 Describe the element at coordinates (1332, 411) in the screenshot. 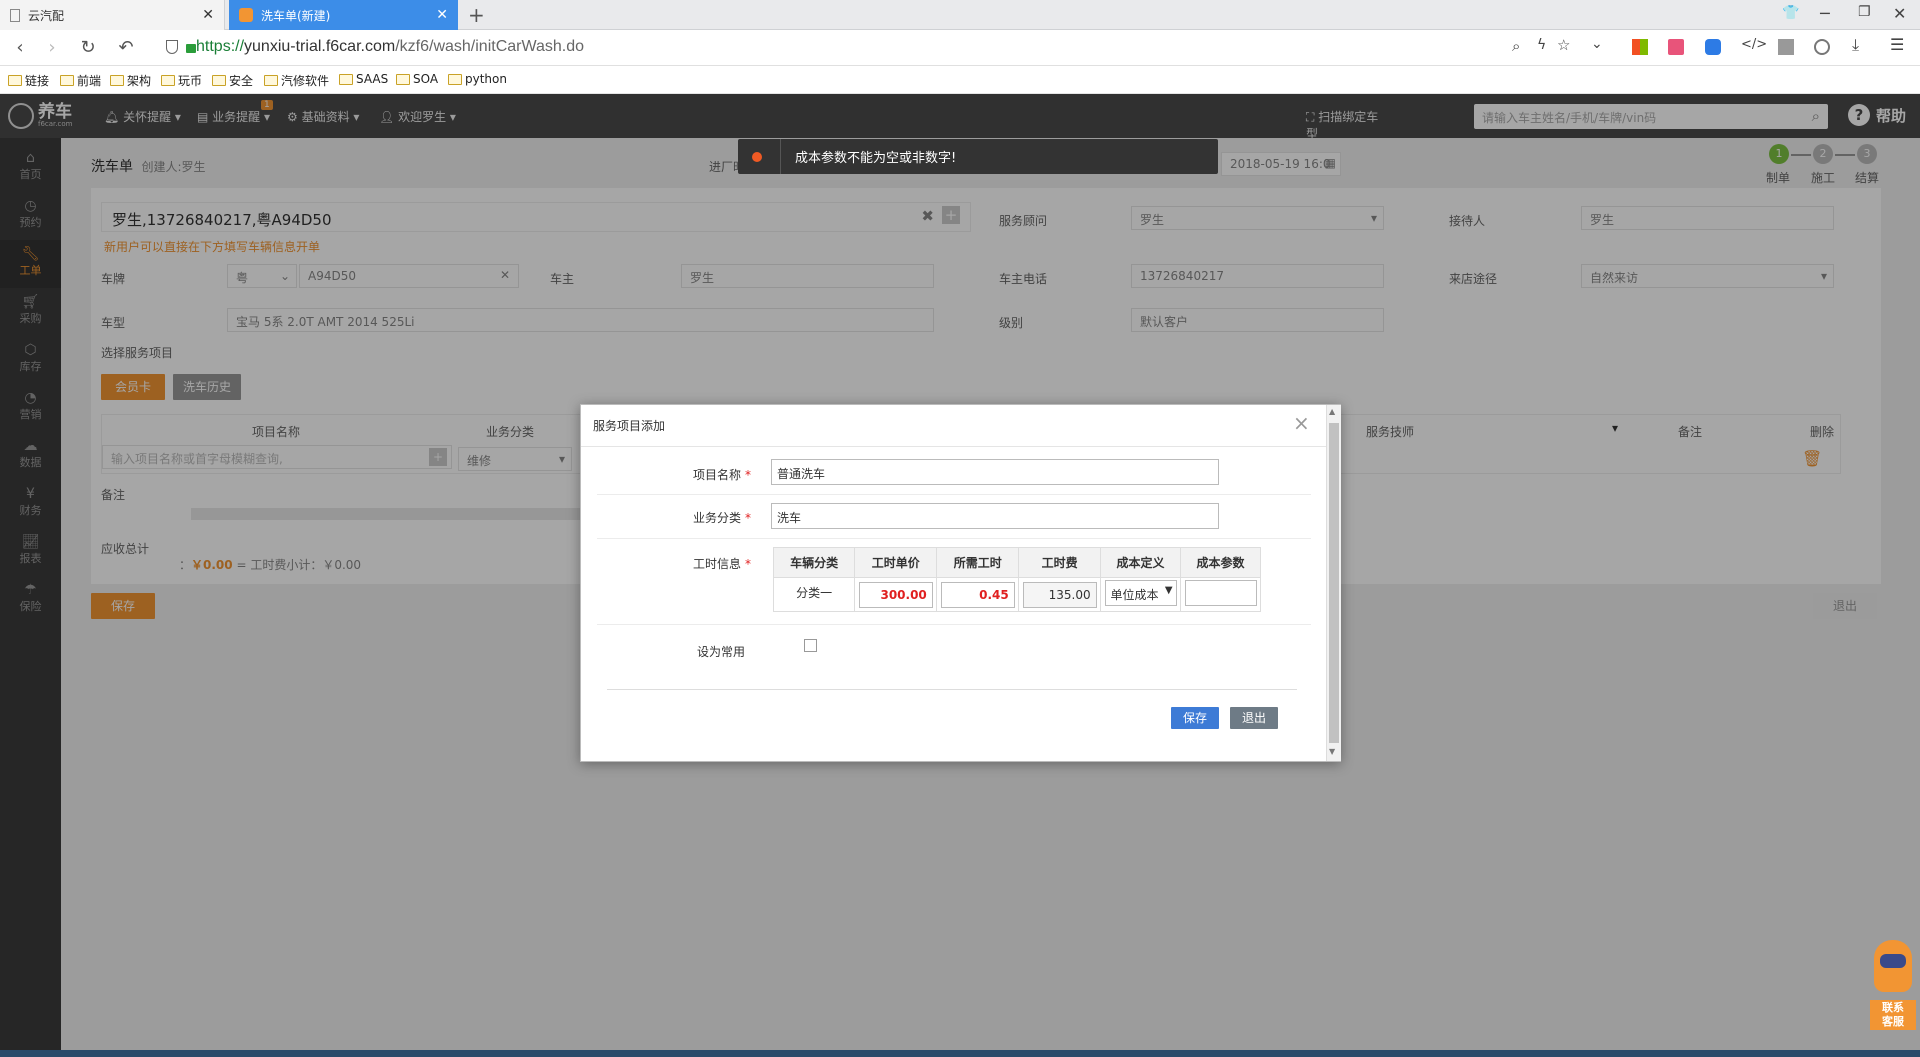

I see `scroll-up-icon: ▲` at that location.